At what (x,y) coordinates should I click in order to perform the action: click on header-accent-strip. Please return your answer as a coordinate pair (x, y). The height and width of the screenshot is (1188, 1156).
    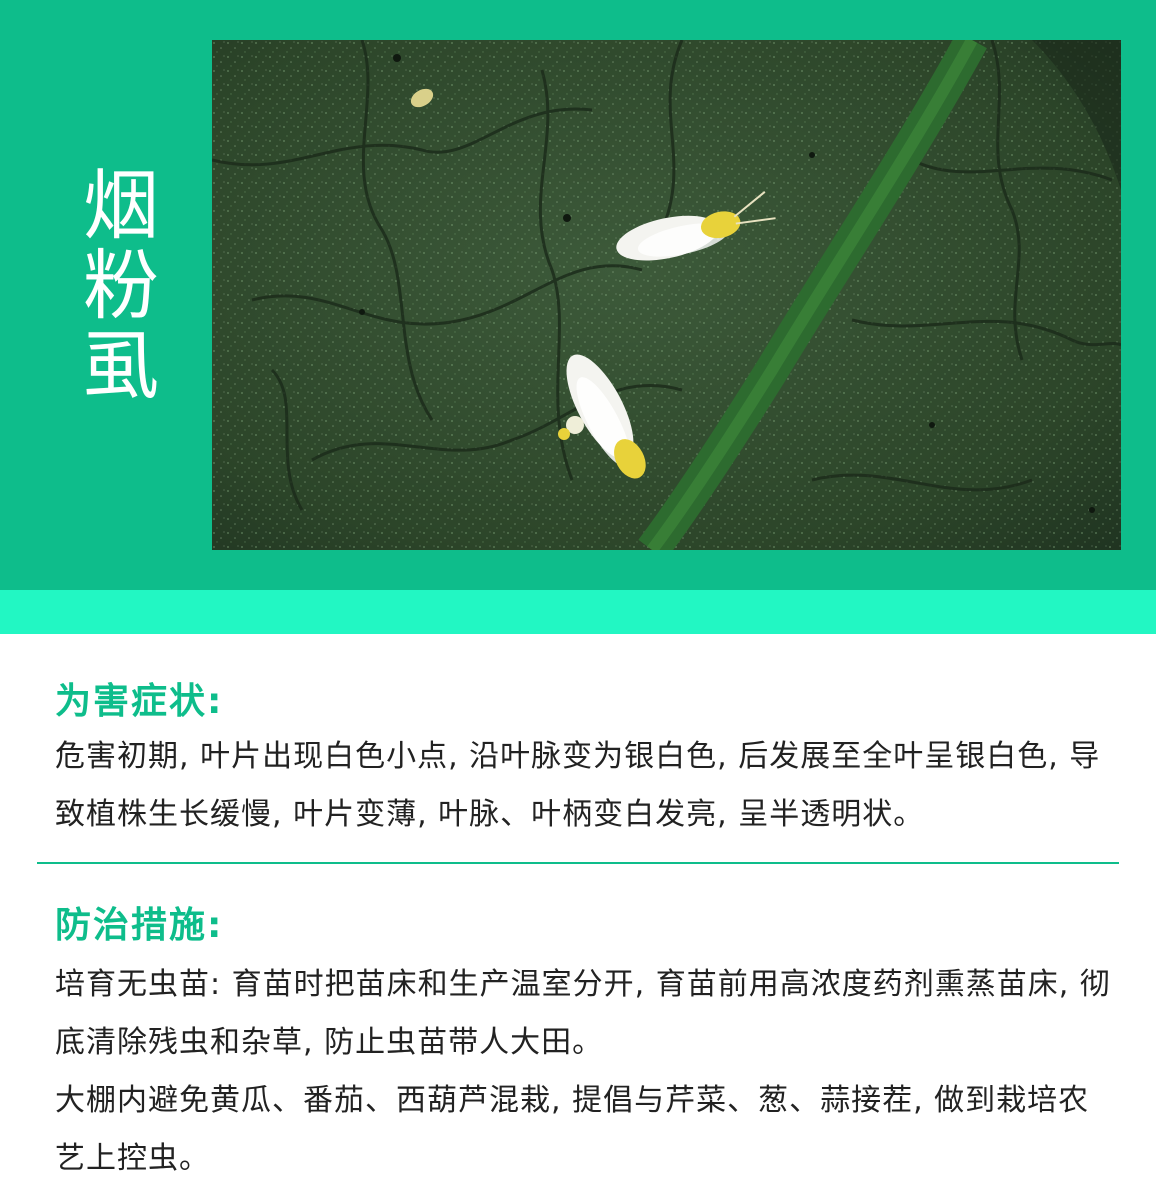
    Looking at the image, I should click on (578, 612).